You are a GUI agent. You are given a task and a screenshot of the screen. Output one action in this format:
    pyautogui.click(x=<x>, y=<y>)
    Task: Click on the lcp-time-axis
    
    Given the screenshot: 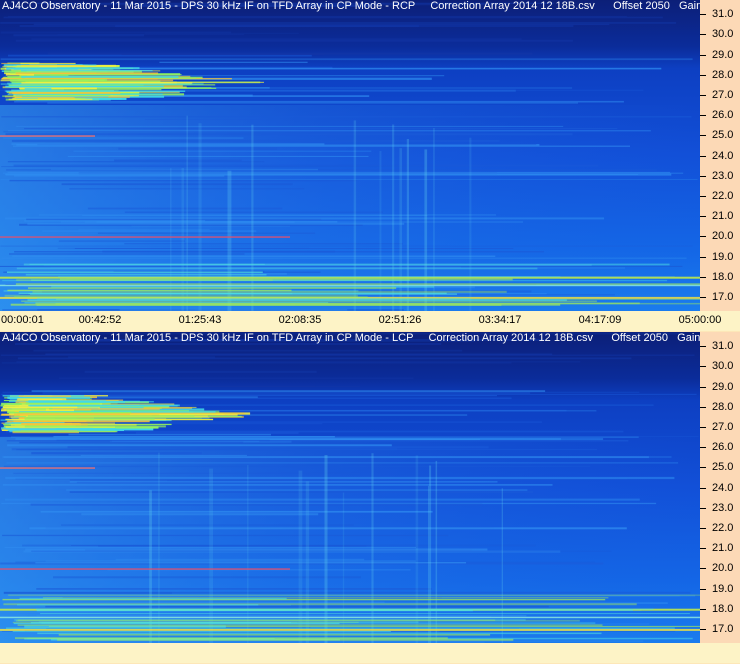 What is the action you would take?
    pyautogui.click(x=370, y=653)
    